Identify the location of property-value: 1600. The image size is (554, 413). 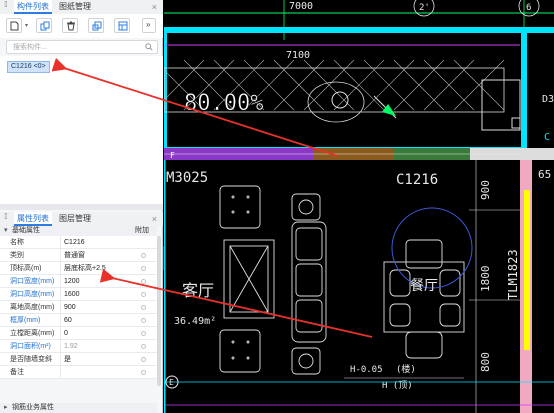
(95, 294).